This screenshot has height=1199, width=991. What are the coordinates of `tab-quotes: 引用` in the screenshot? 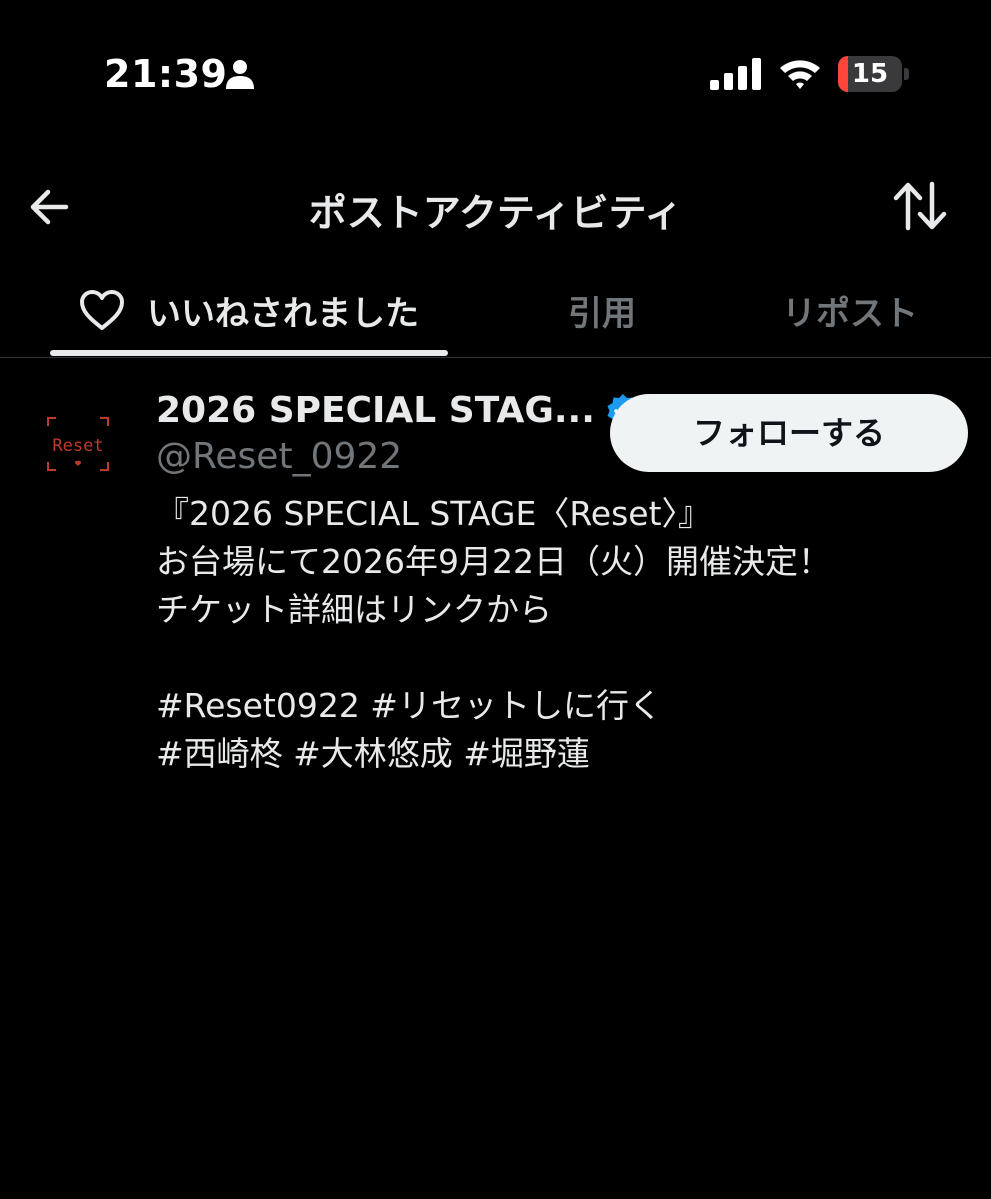 It's located at (602, 310).